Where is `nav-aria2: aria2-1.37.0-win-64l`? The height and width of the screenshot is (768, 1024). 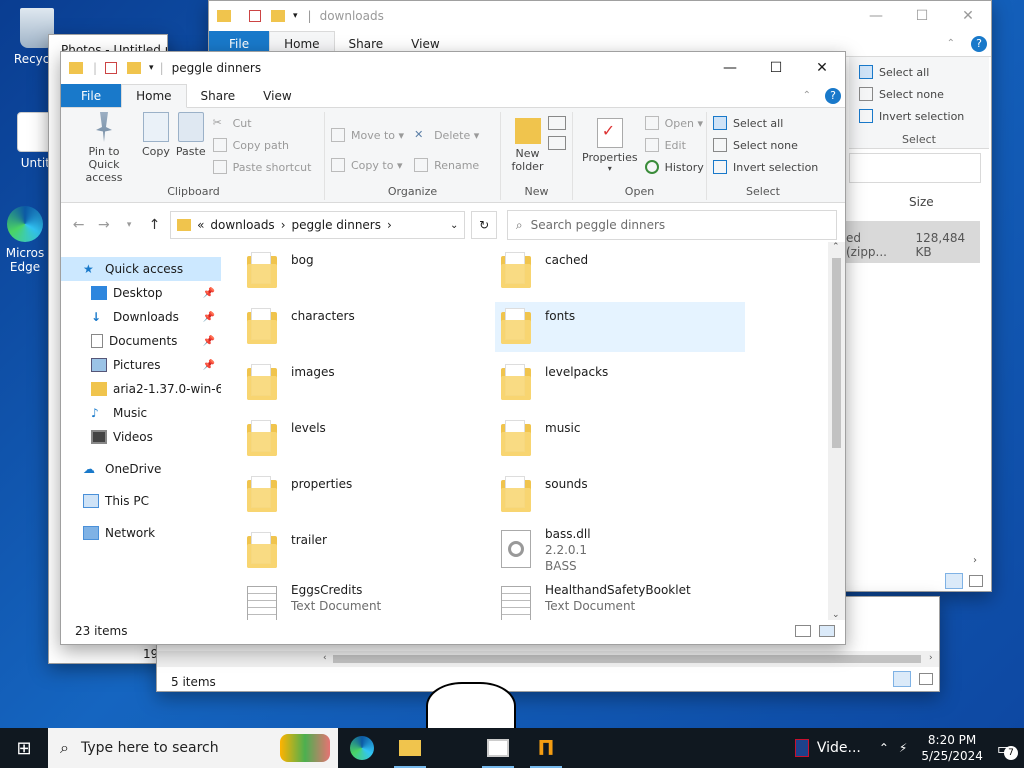 nav-aria2: aria2-1.37.0-win-64l is located at coordinates (141, 389).